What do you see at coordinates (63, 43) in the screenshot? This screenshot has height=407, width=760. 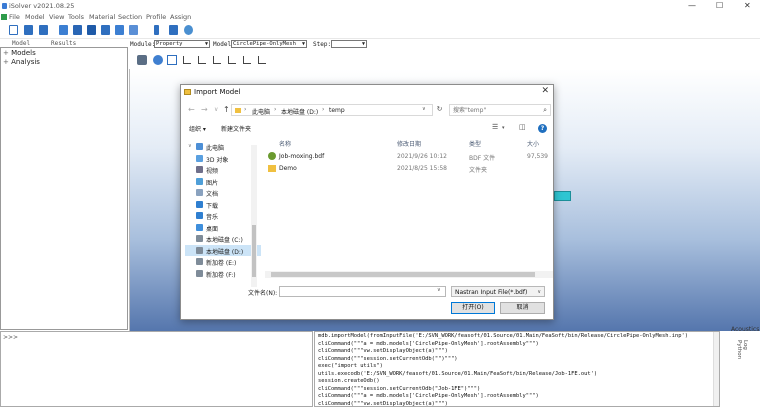 I see `tab-results: Results` at bounding box center [63, 43].